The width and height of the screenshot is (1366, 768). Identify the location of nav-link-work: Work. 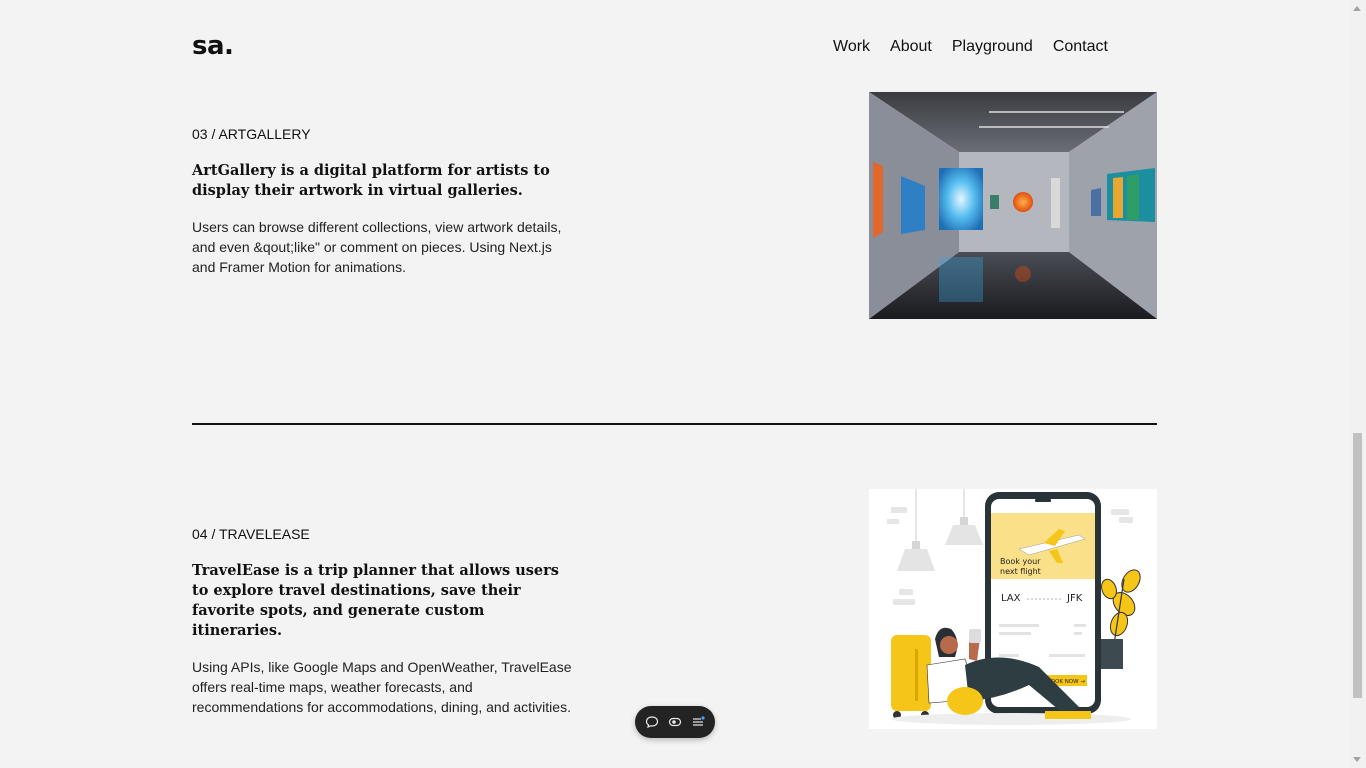
(851, 47).